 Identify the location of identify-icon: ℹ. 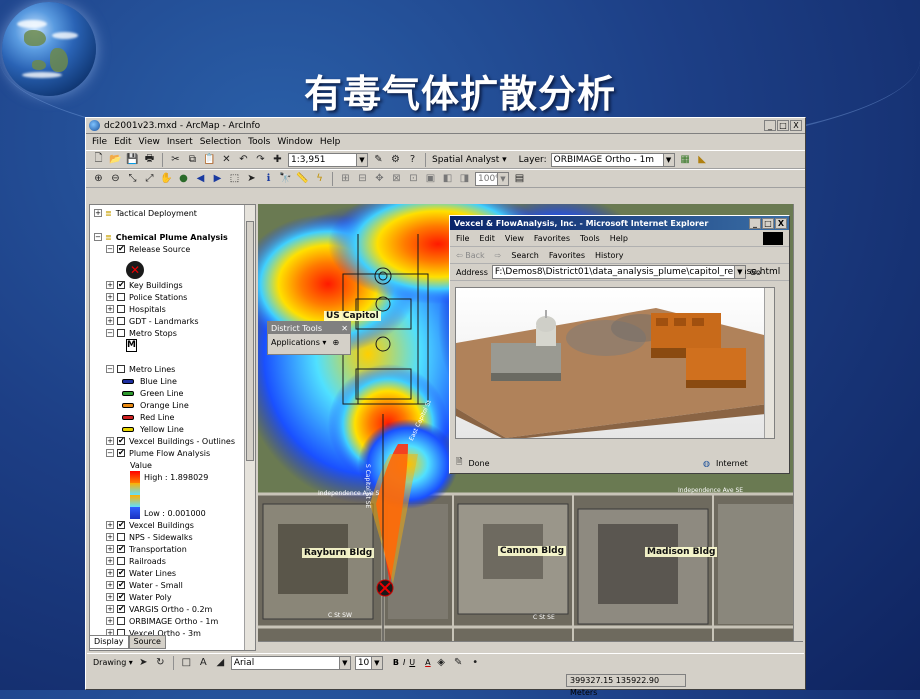
(268, 178).